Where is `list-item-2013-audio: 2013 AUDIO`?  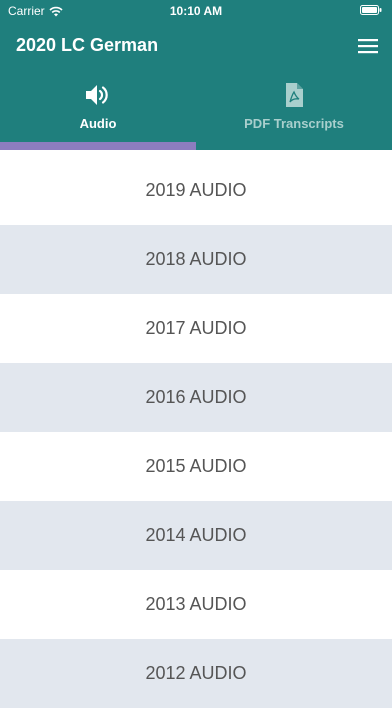 list-item-2013-audio: 2013 AUDIO is located at coordinates (196, 604).